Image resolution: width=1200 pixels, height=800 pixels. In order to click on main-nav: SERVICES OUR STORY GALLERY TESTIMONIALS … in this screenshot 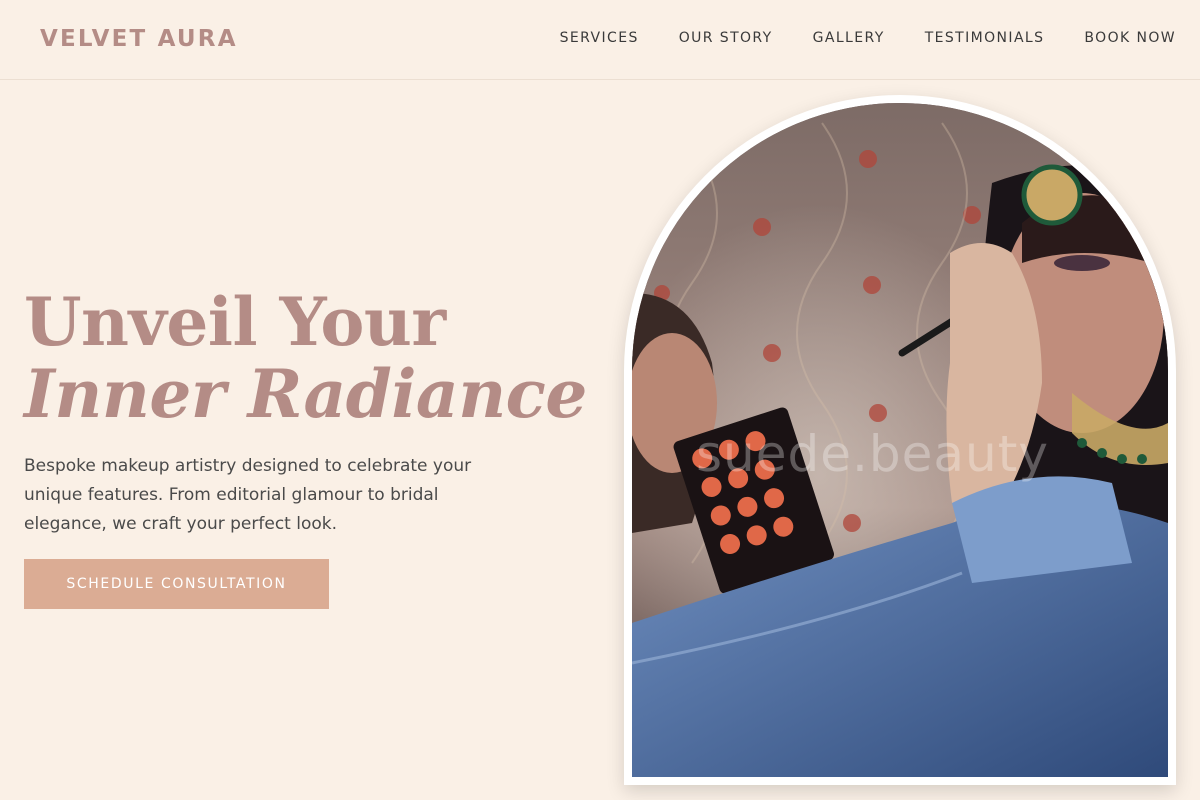, I will do `click(868, 38)`.